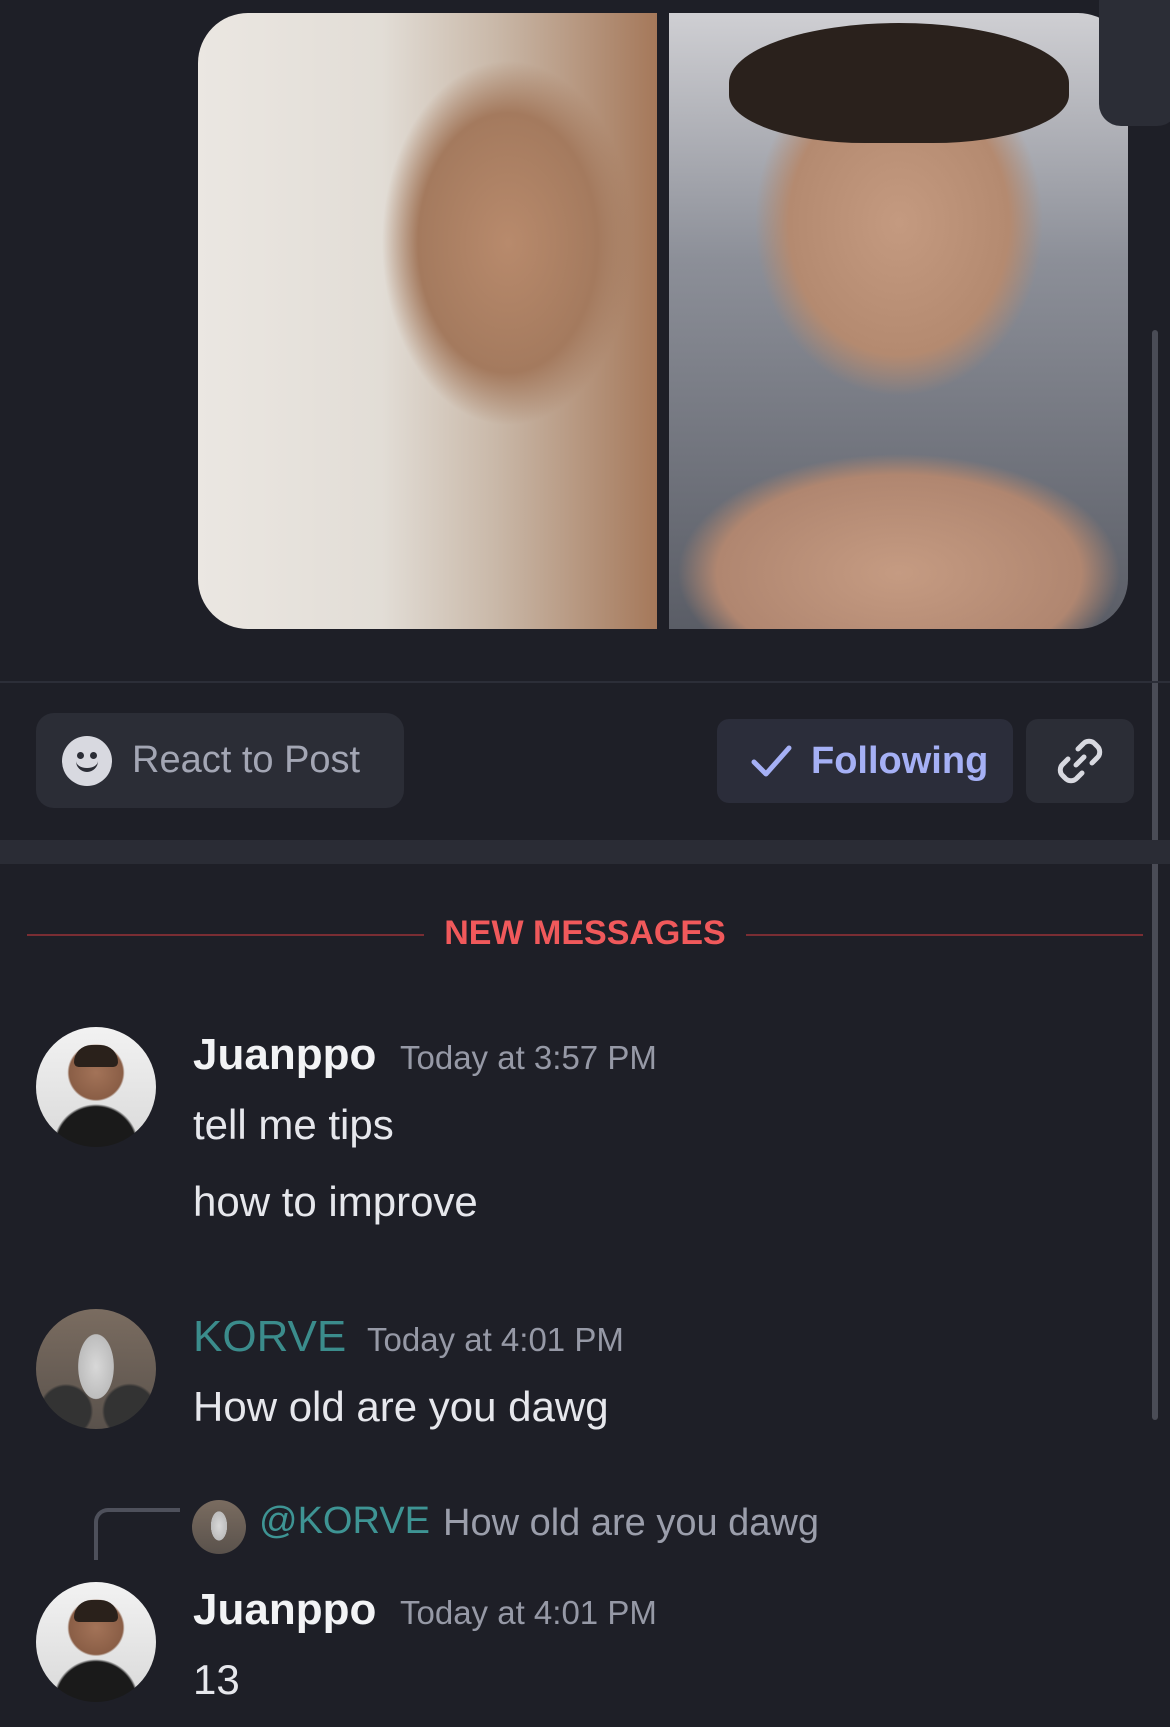 This screenshot has width=1170, height=1727. What do you see at coordinates (631, 1523) in the screenshot?
I see `reply-preview-text: How old are you dawg` at bounding box center [631, 1523].